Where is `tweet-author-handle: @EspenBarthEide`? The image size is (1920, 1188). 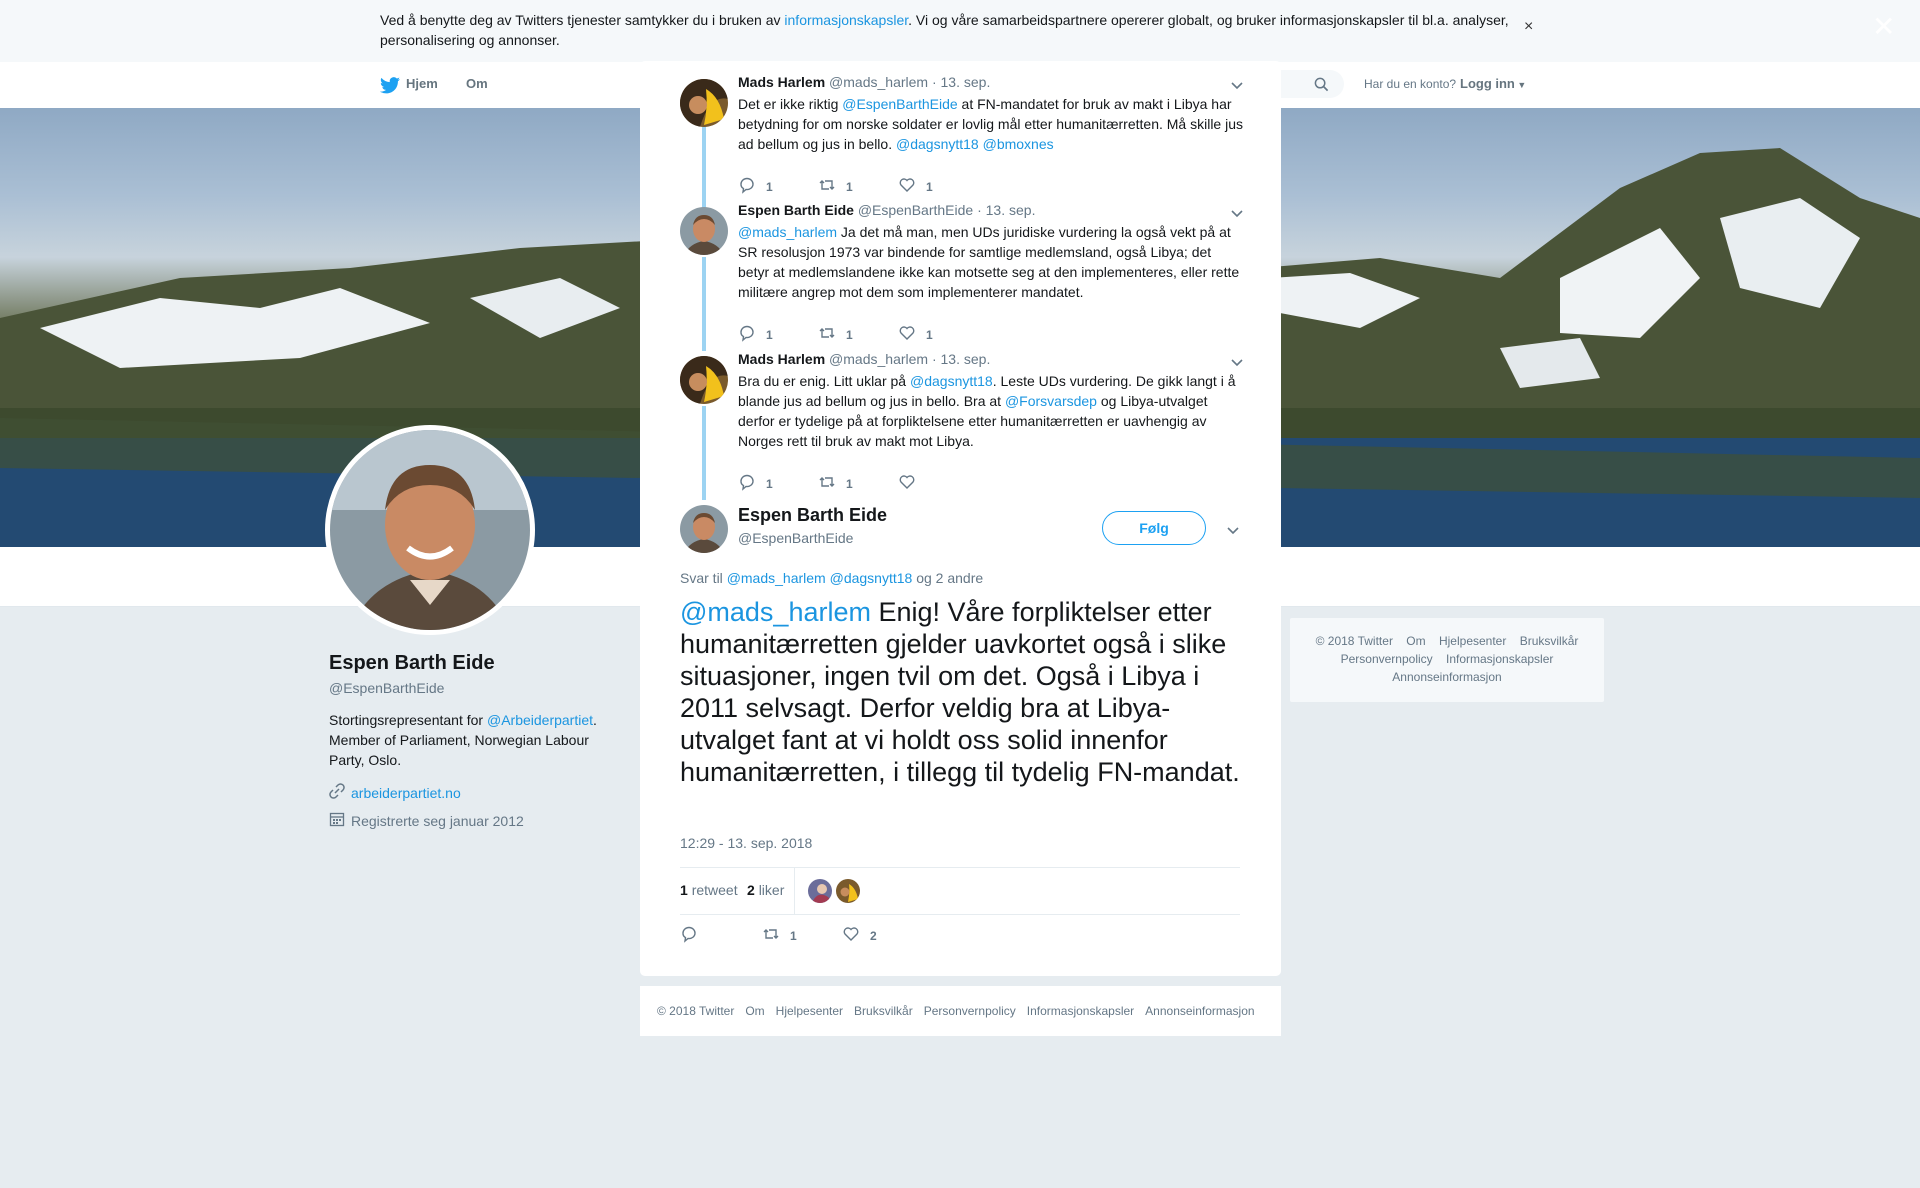
tweet-author-handle: @EspenBarthEide is located at coordinates (915, 210).